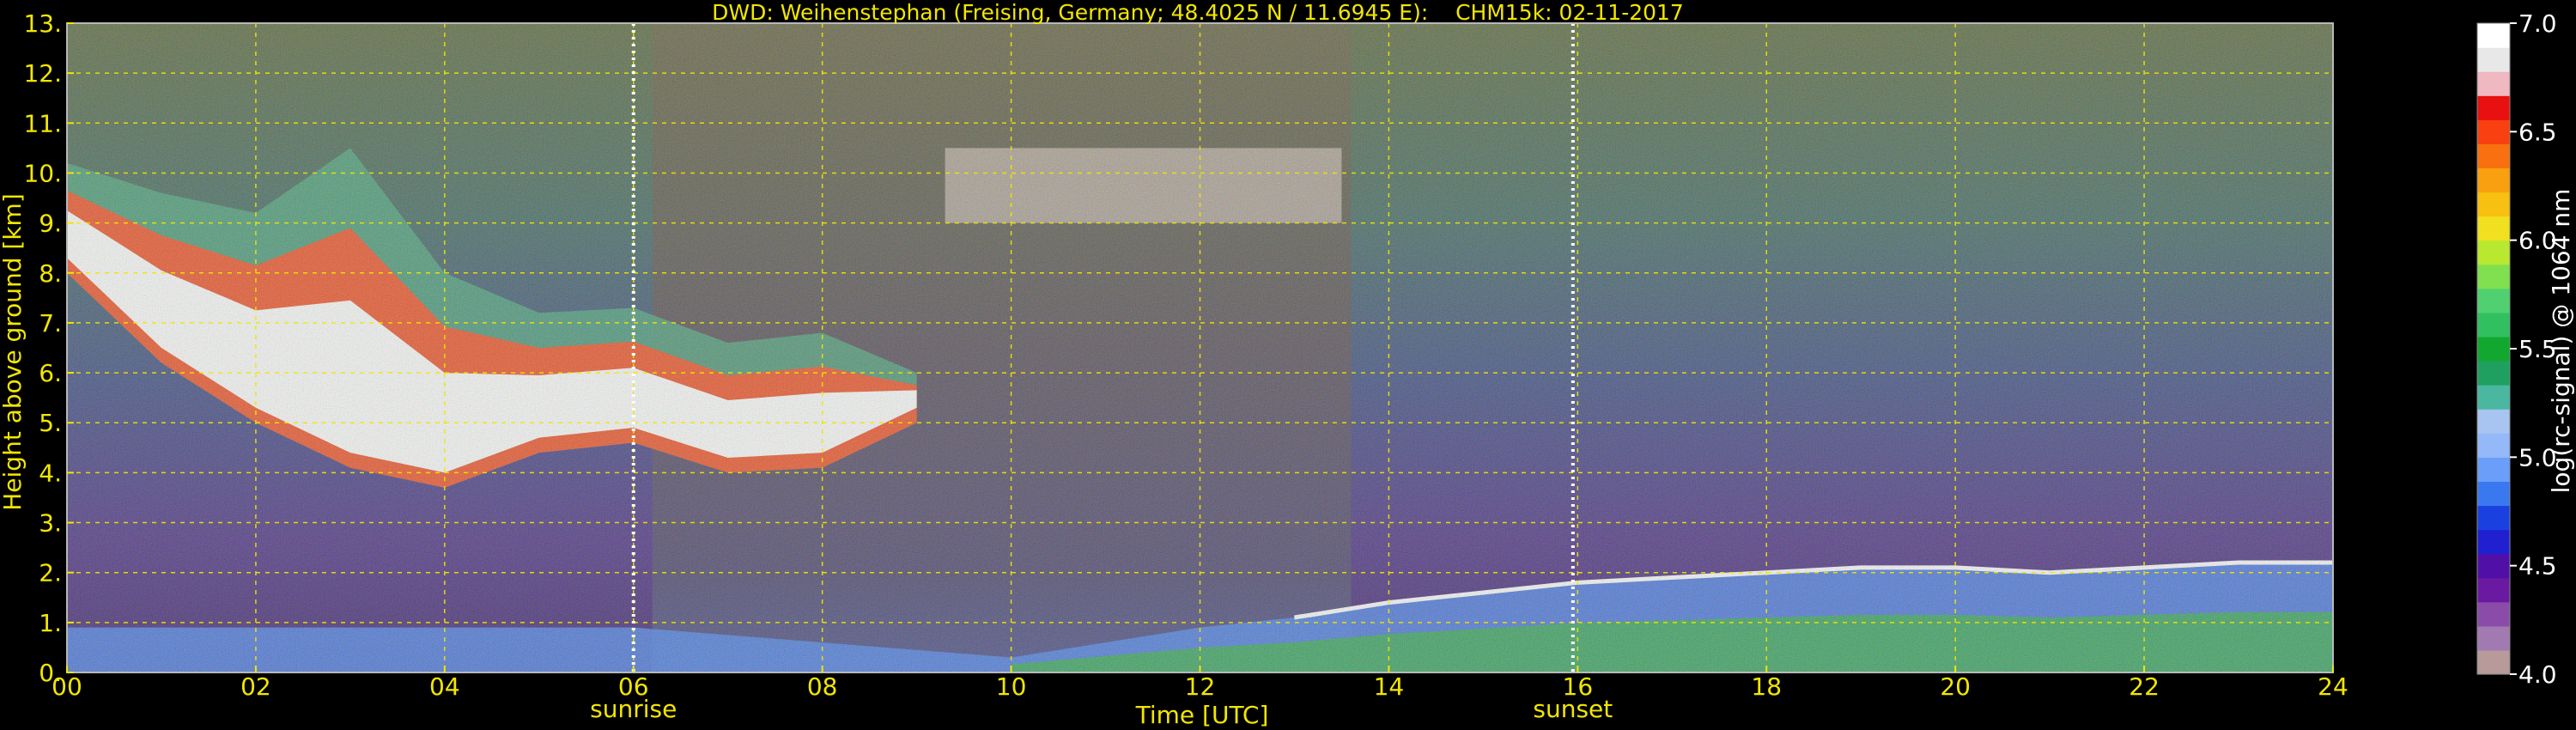 This screenshot has height=730, width=2576. Describe the element at coordinates (1767, 686) in the screenshot. I see `x-tick-label: 18` at that location.